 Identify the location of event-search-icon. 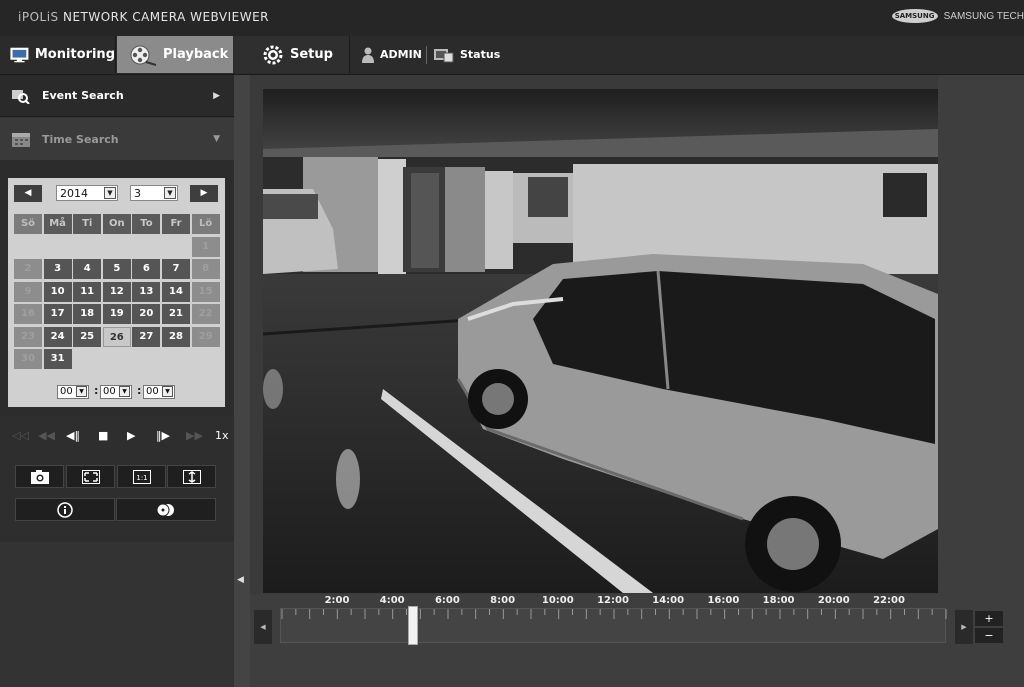
(21, 96).